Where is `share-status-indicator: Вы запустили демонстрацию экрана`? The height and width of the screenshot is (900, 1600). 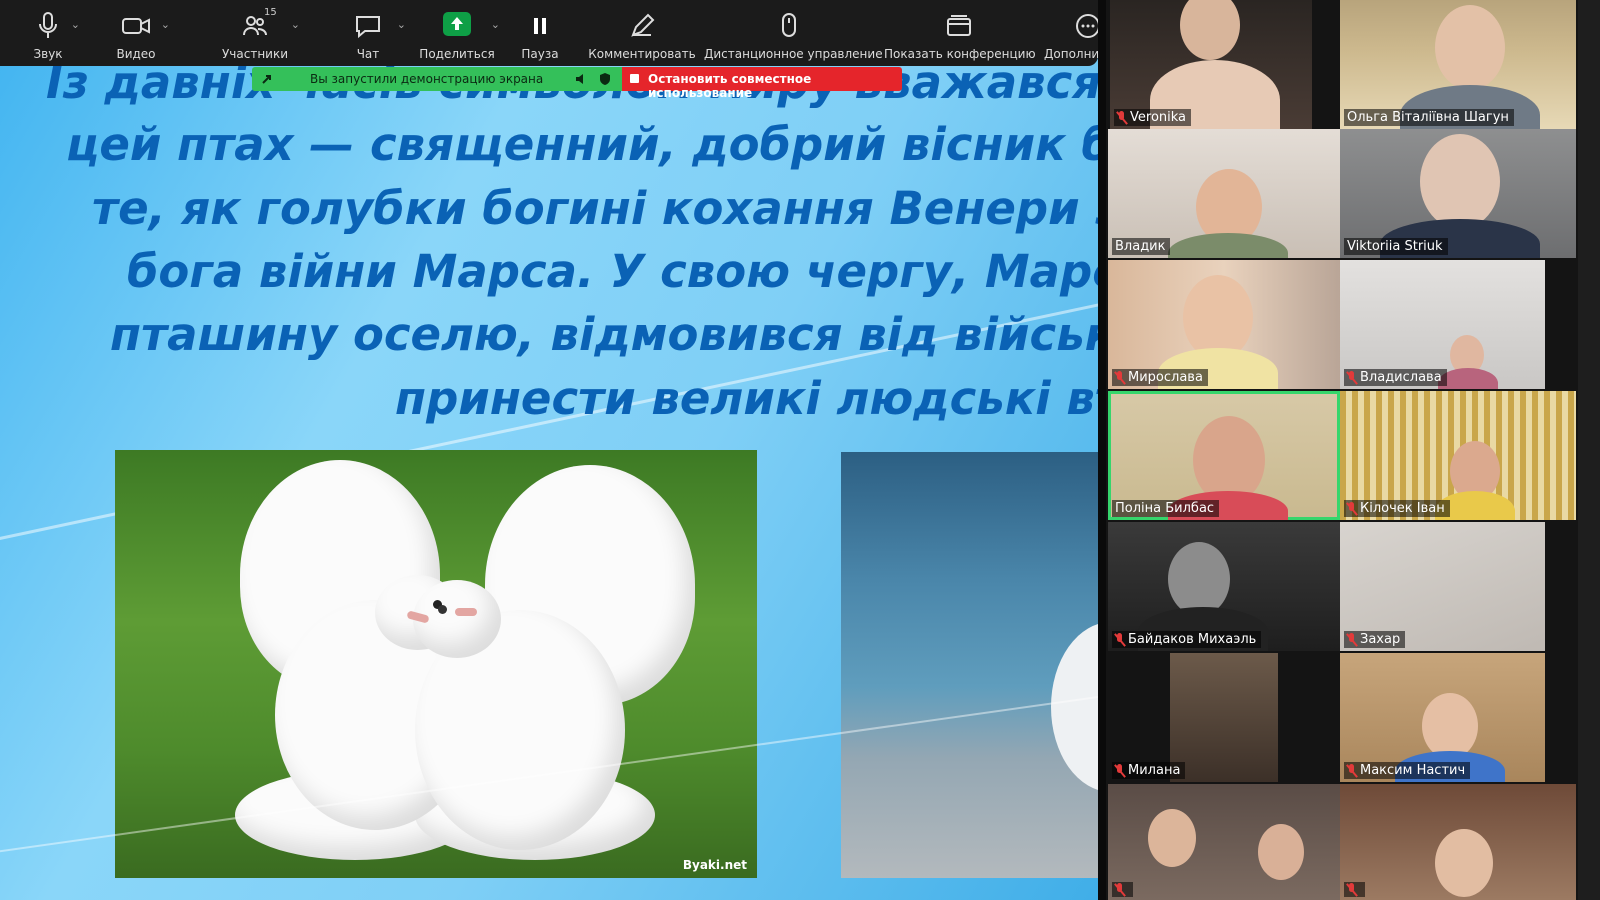
share-status-indicator: Вы запустили демонстрацию экрана is located at coordinates (437, 79).